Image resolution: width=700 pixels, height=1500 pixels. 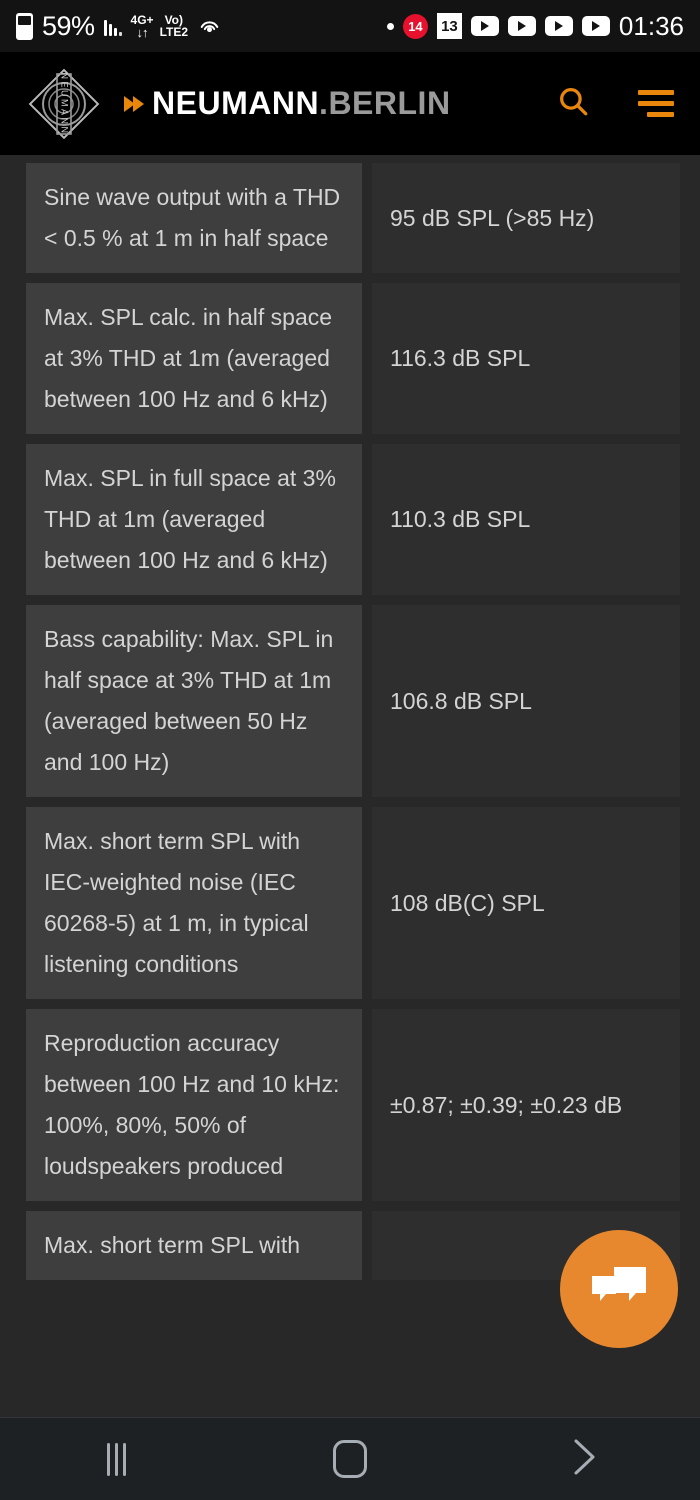 I want to click on network-type-top-label: 4G+, so click(x=142, y=19).